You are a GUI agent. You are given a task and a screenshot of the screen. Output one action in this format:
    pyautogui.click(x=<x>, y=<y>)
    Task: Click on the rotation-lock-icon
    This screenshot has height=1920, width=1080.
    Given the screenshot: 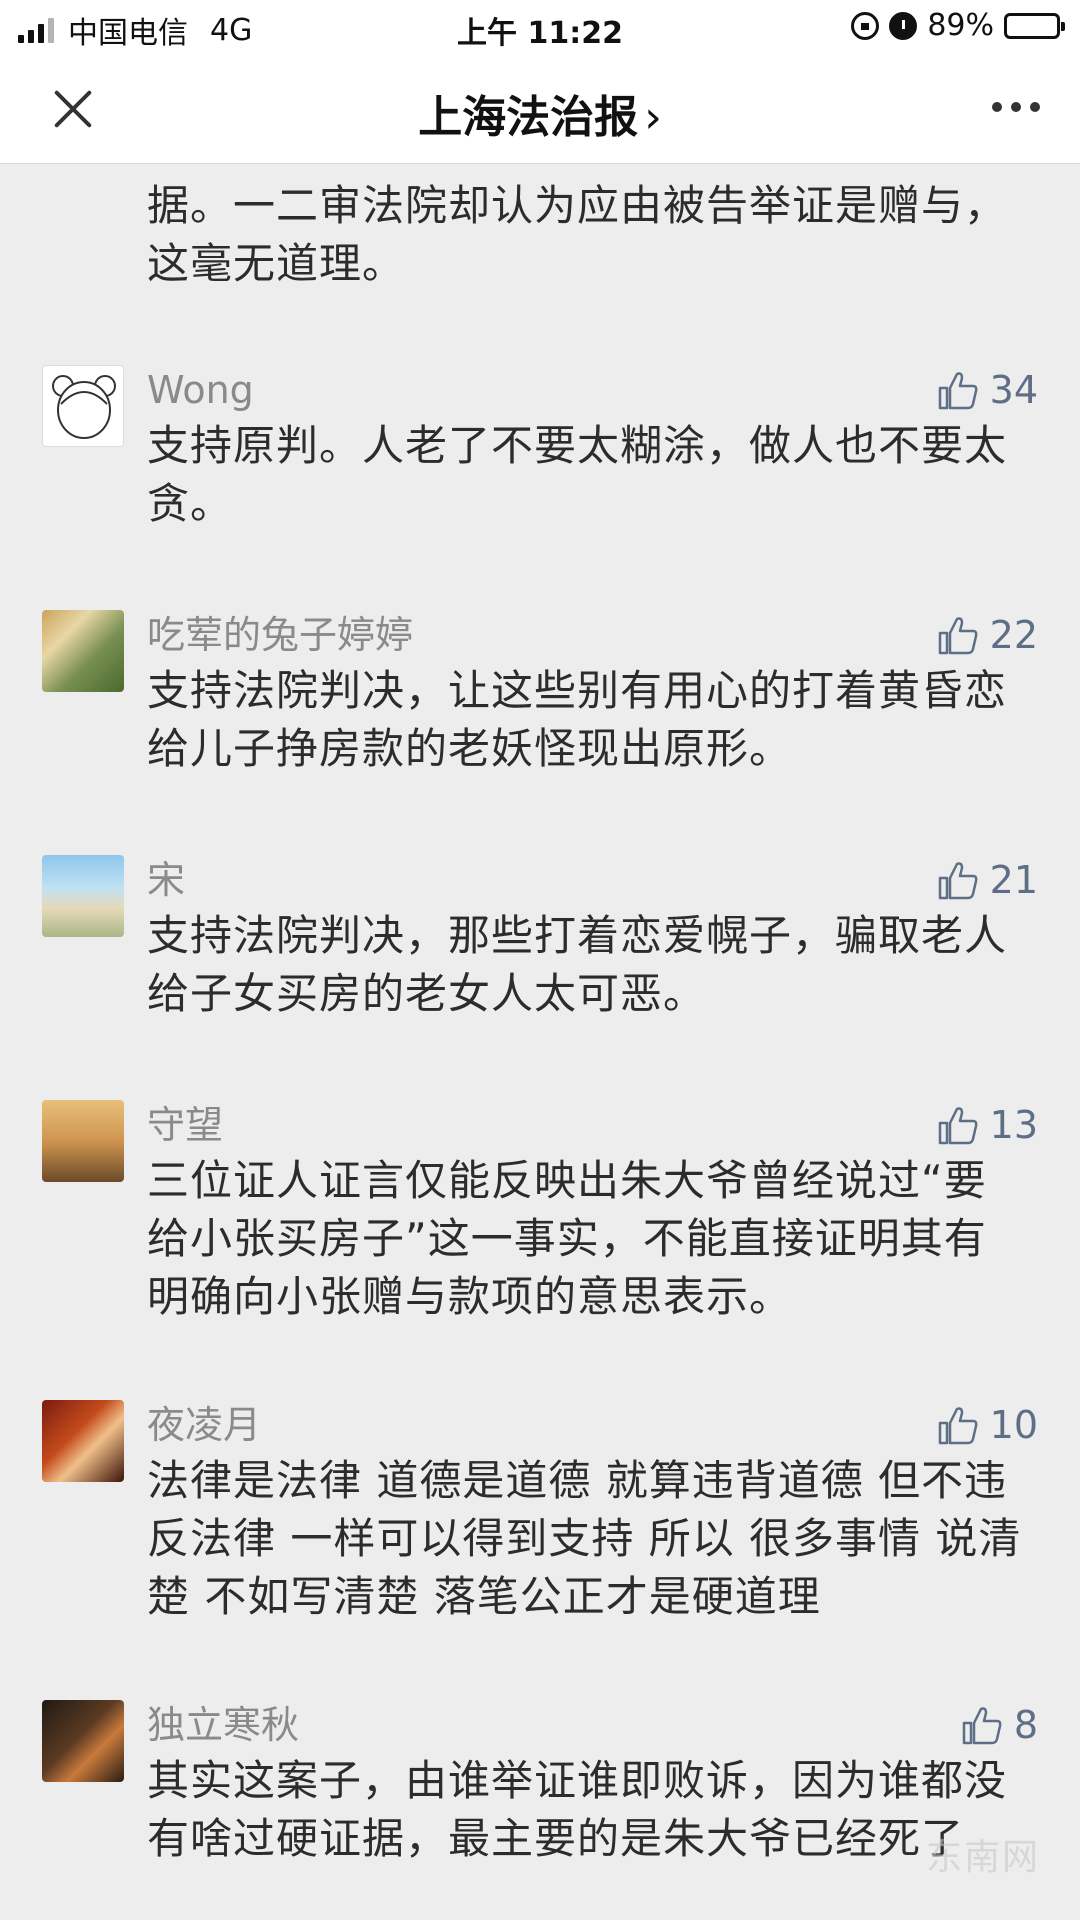 What is the action you would take?
    pyautogui.click(x=865, y=25)
    